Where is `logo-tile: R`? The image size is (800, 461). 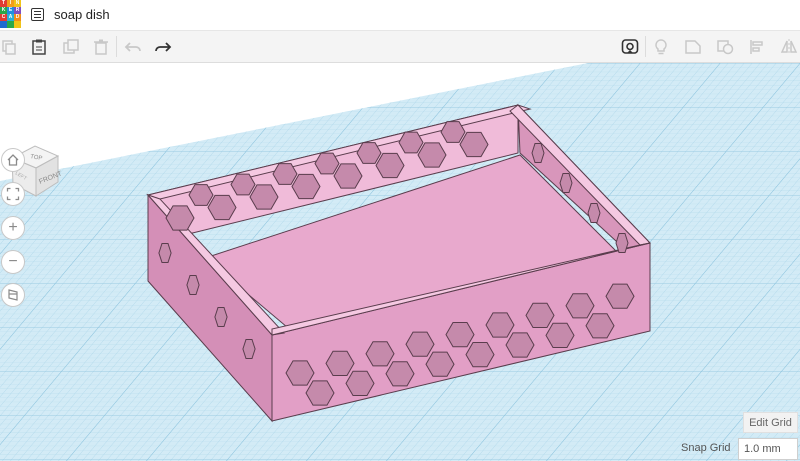 logo-tile: R is located at coordinates (17, 10).